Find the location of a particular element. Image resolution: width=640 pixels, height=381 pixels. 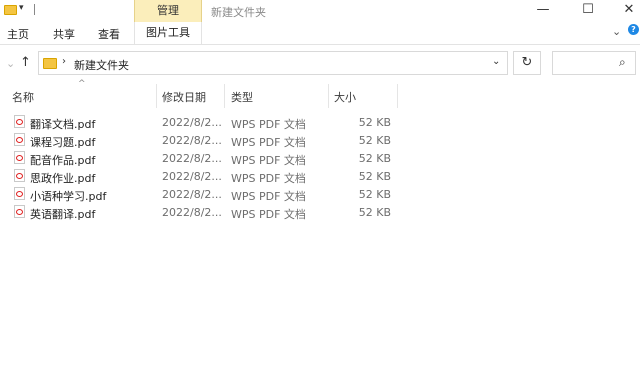

file-row: 课程习题.pdf 2022/8/2... WPS PDF 文档 52 KB is located at coordinates (200, 140).